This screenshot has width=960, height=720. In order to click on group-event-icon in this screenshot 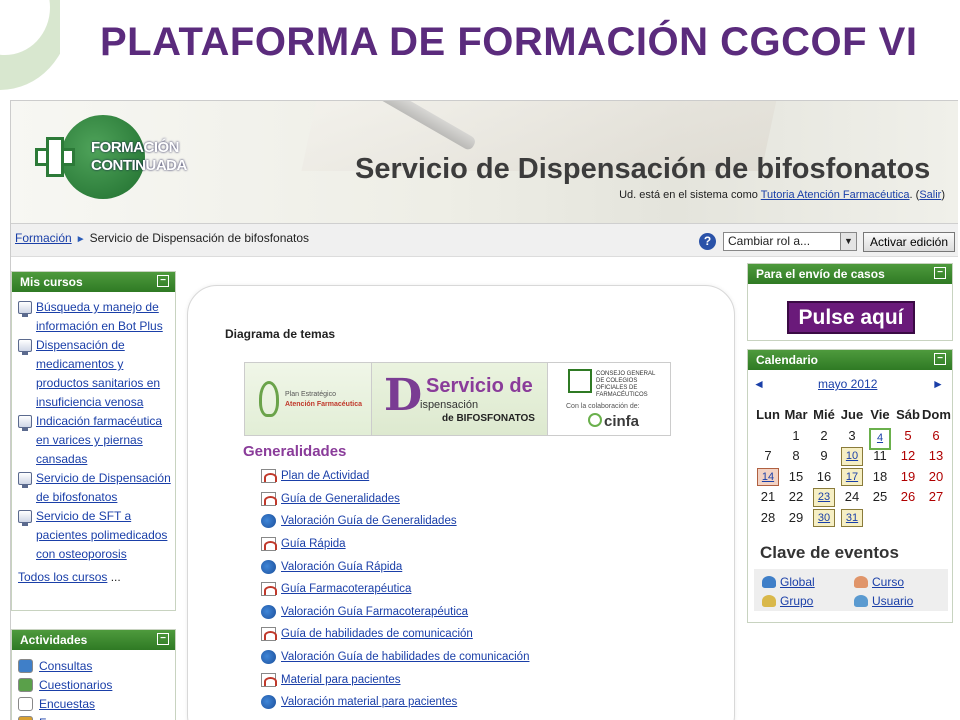, I will do `click(769, 601)`.